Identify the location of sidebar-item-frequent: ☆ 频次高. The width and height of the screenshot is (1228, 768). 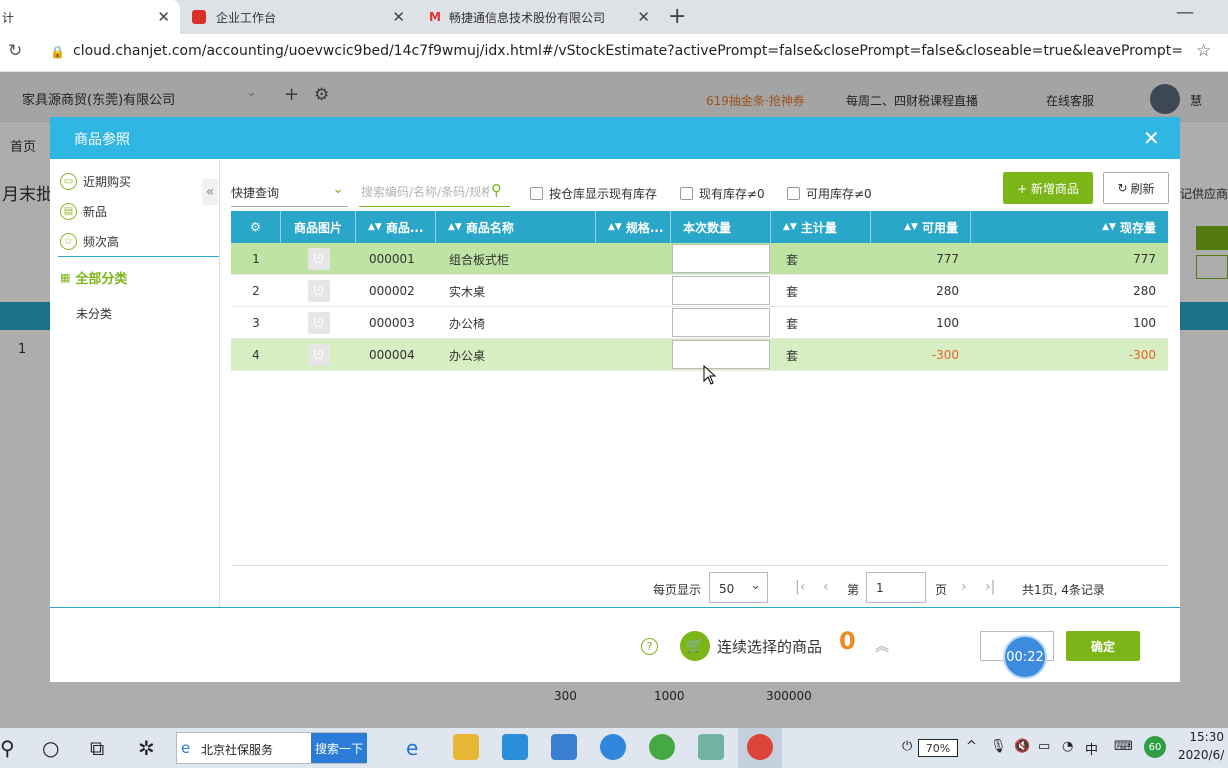
(89, 241).